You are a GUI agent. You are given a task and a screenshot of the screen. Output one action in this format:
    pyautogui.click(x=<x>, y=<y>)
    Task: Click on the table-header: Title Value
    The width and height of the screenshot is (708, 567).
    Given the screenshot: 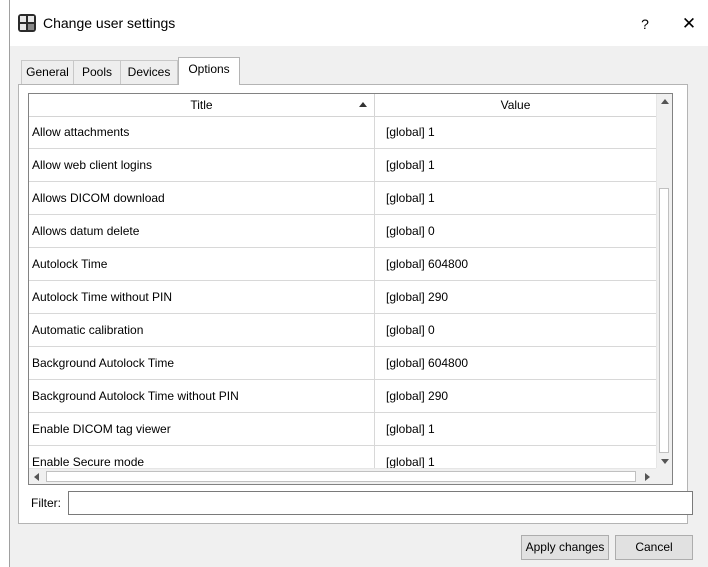 What is the action you would take?
    pyautogui.click(x=342, y=105)
    